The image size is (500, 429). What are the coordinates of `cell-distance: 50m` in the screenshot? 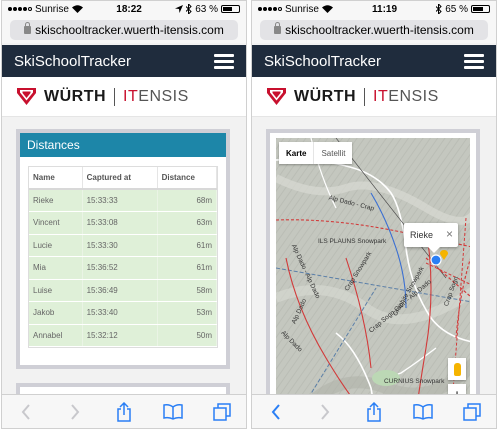 It's located at (187, 335).